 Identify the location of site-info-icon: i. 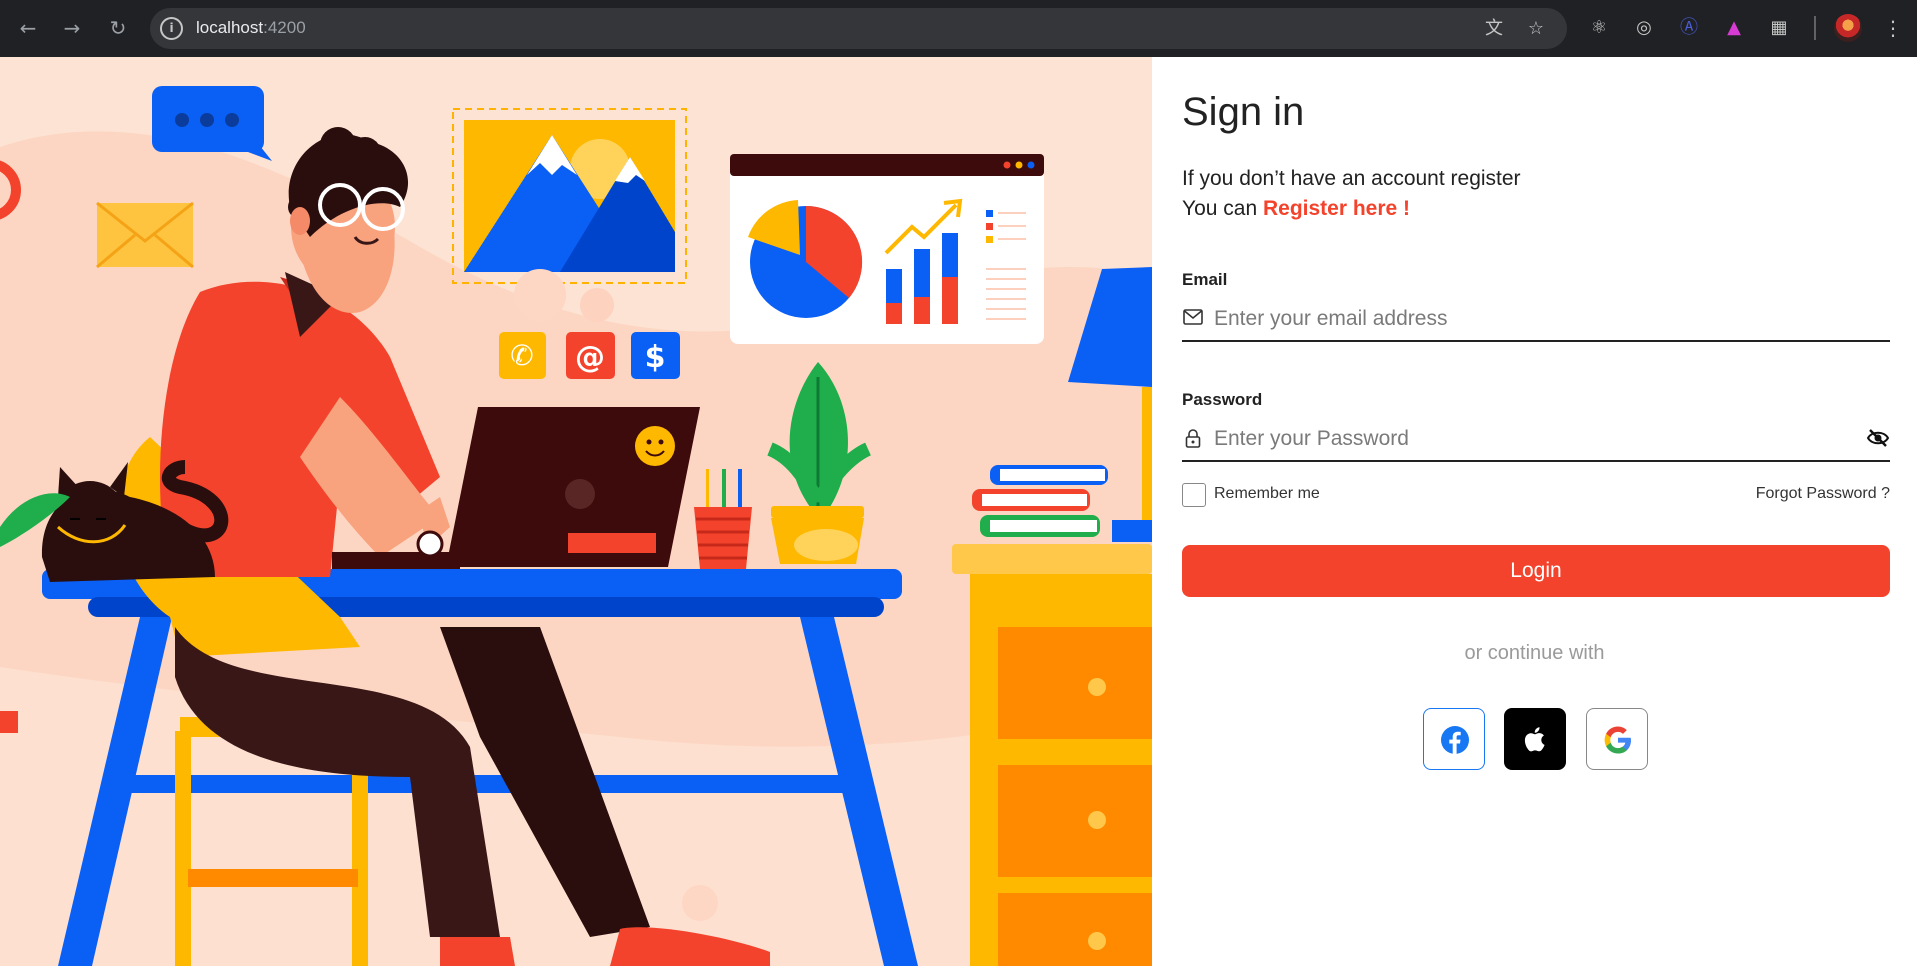
(171, 28).